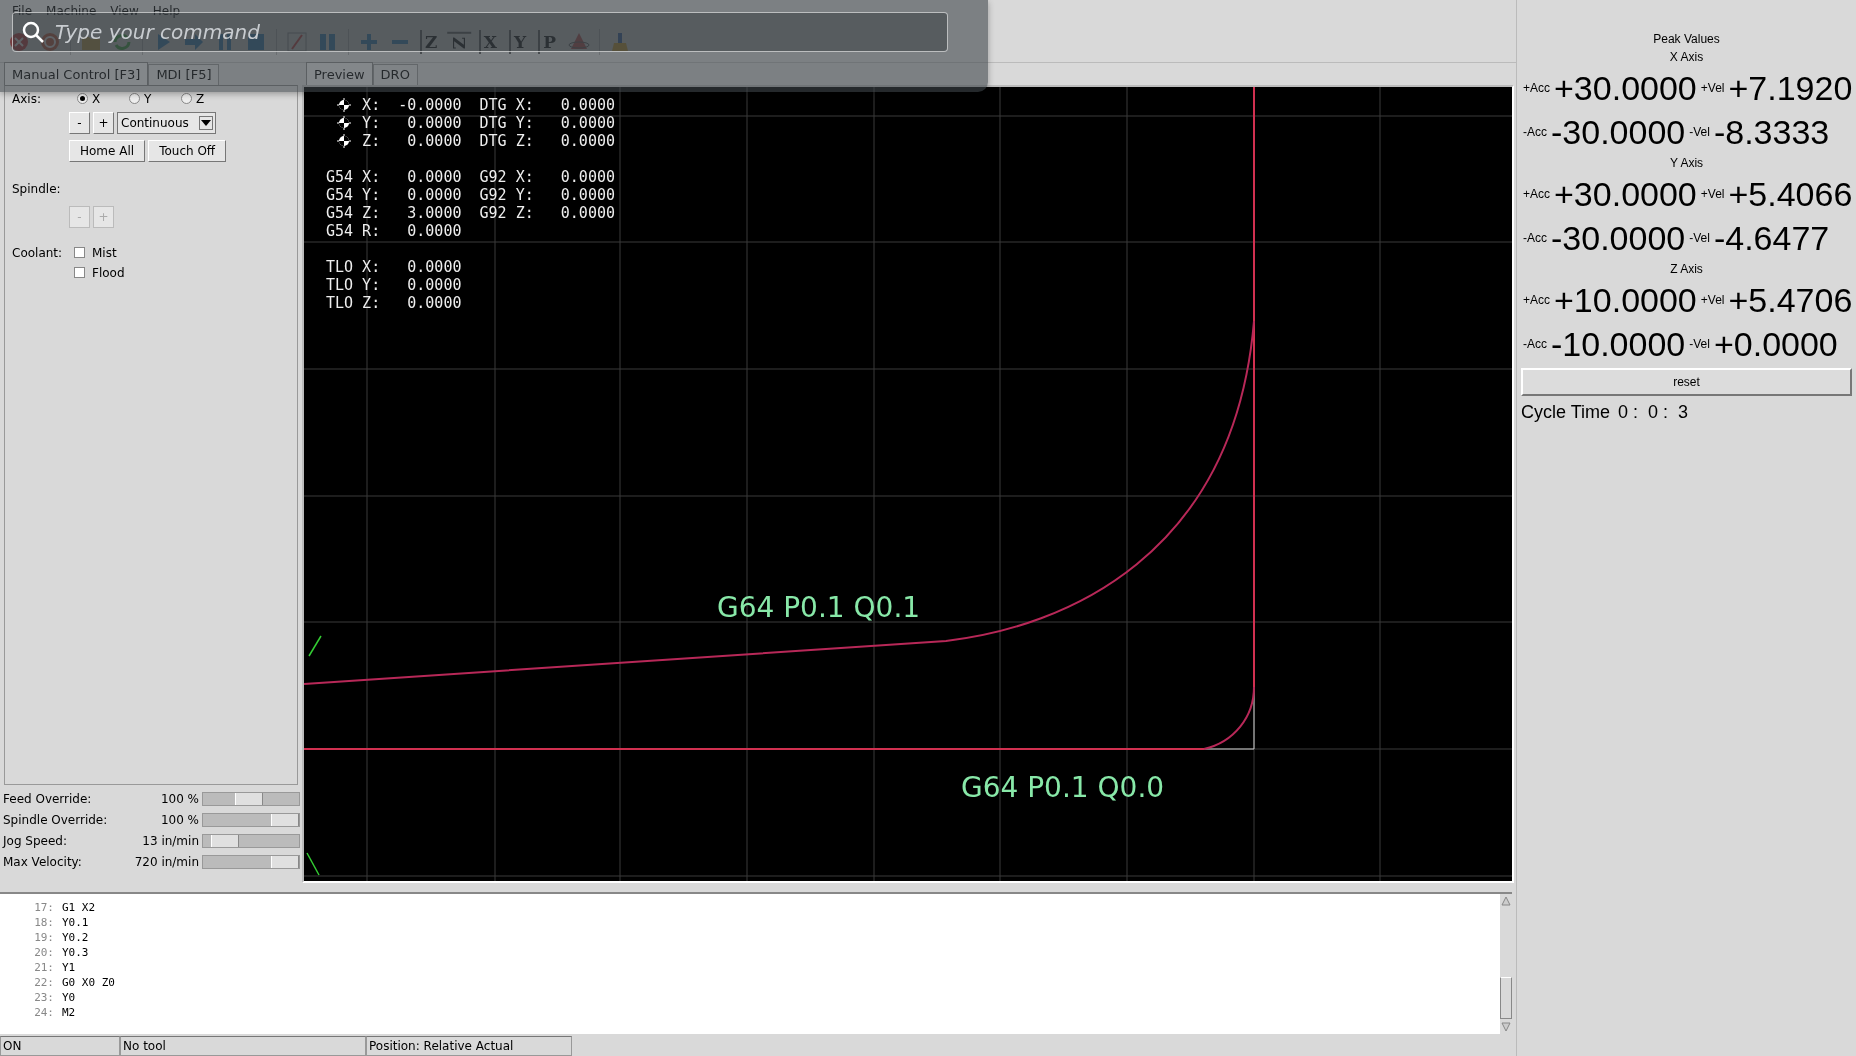 This screenshot has width=1856, height=1056. I want to click on jog-plus-button: +, so click(103, 122).